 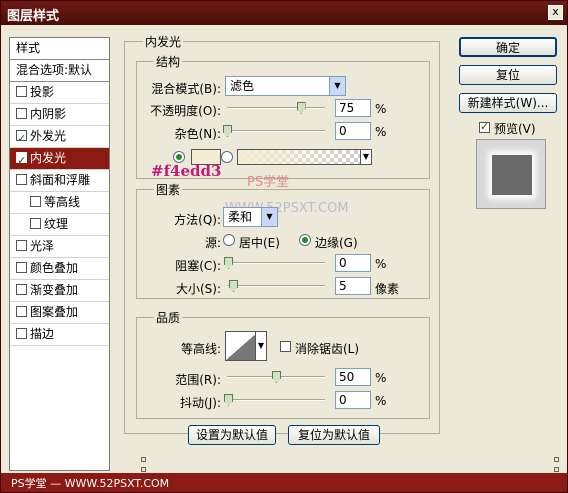 What do you see at coordinates (274, 131) in the screenshot?
I see `noise-slider` at bounding box center [274, 131].